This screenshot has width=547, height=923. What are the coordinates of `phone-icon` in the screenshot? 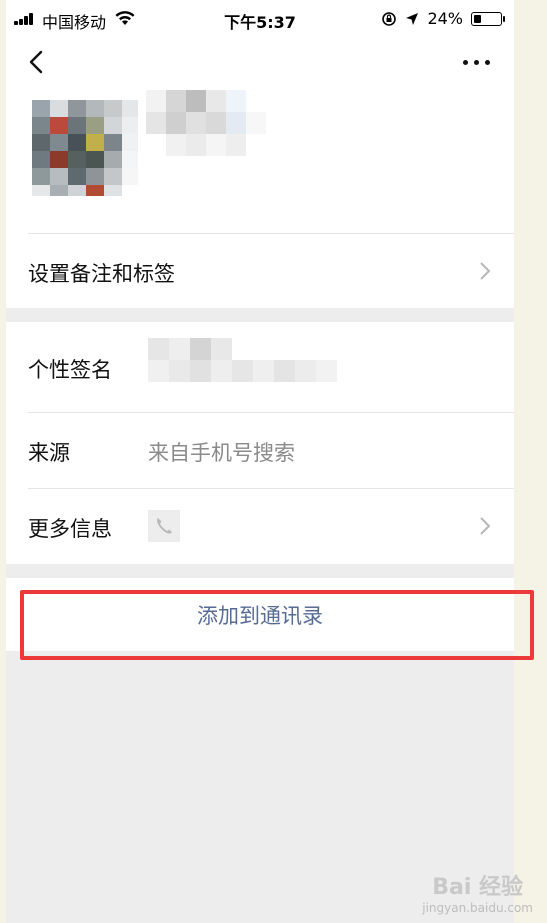 It's located at (164, 526).